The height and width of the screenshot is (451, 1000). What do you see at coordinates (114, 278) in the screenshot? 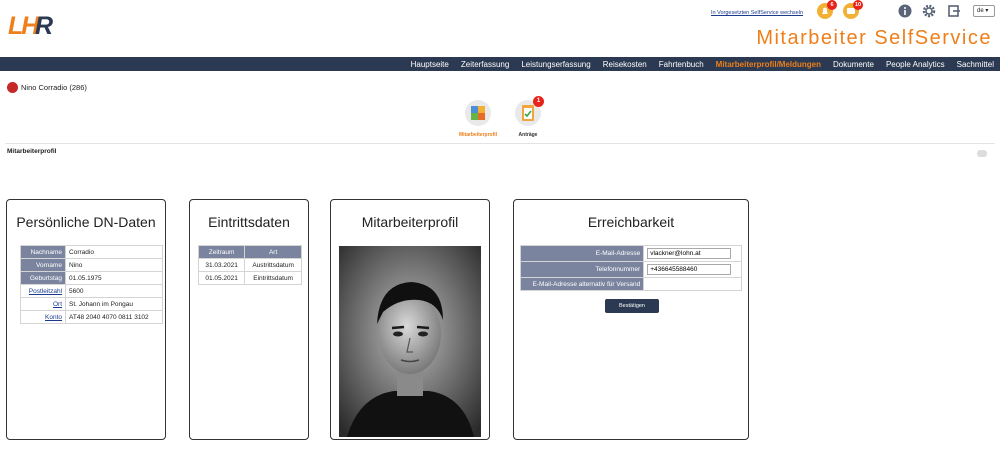
I see `row-value: 01.05.1975` at bounding box center [114, 278].